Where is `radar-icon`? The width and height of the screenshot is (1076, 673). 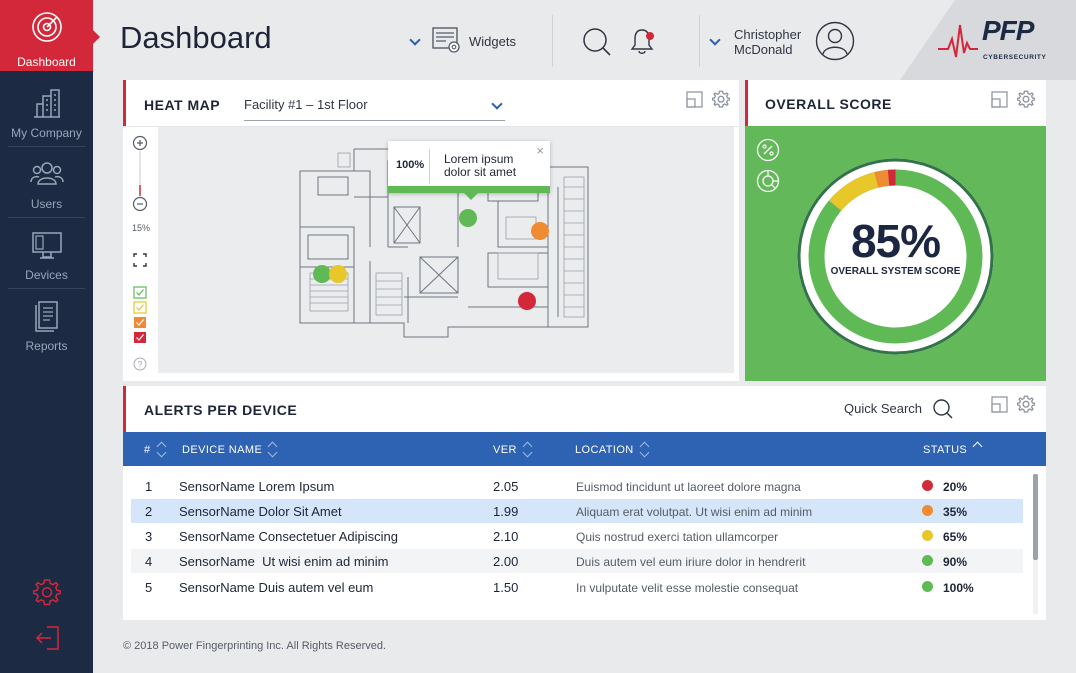
radar-icon is located at coordinates (47, 27).